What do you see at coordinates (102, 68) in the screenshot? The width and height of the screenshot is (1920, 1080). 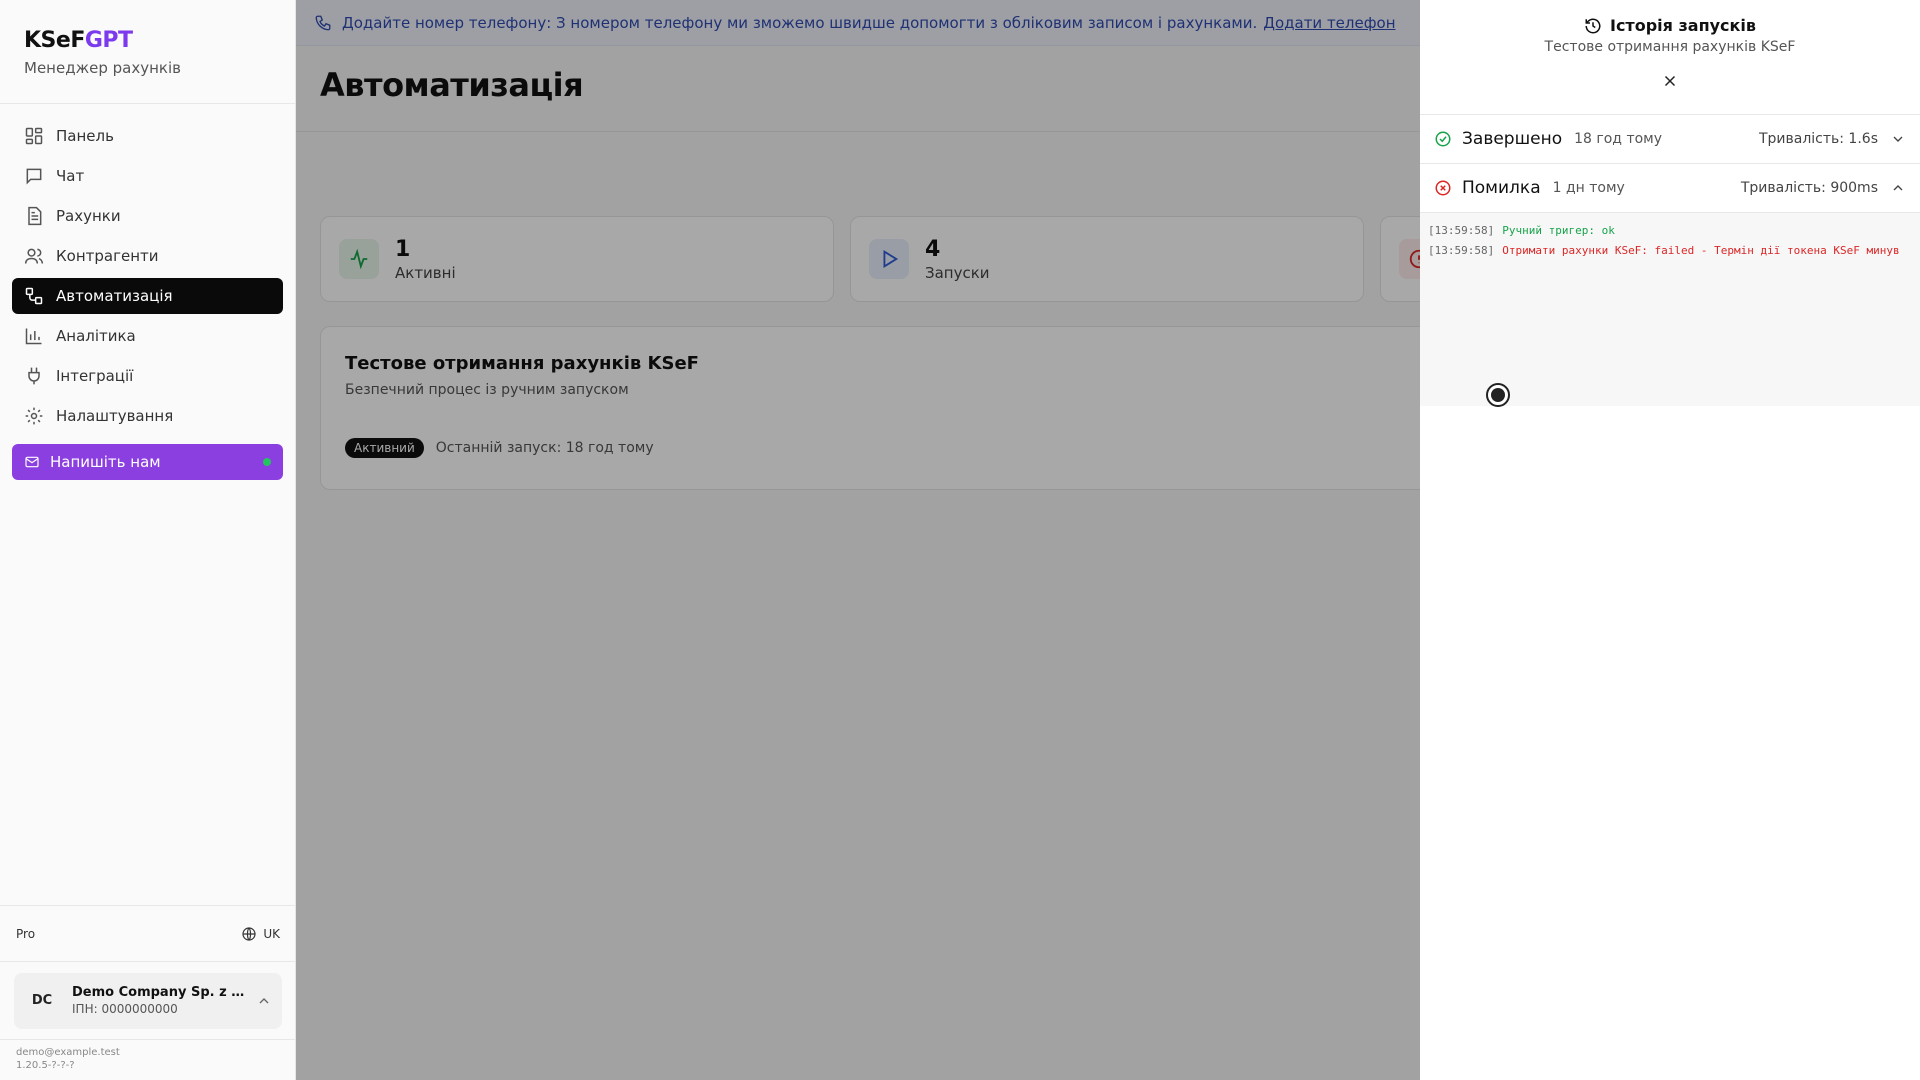 I see `brand-subtitle: Менеджер рахунків` at bounding box center [102, 68].